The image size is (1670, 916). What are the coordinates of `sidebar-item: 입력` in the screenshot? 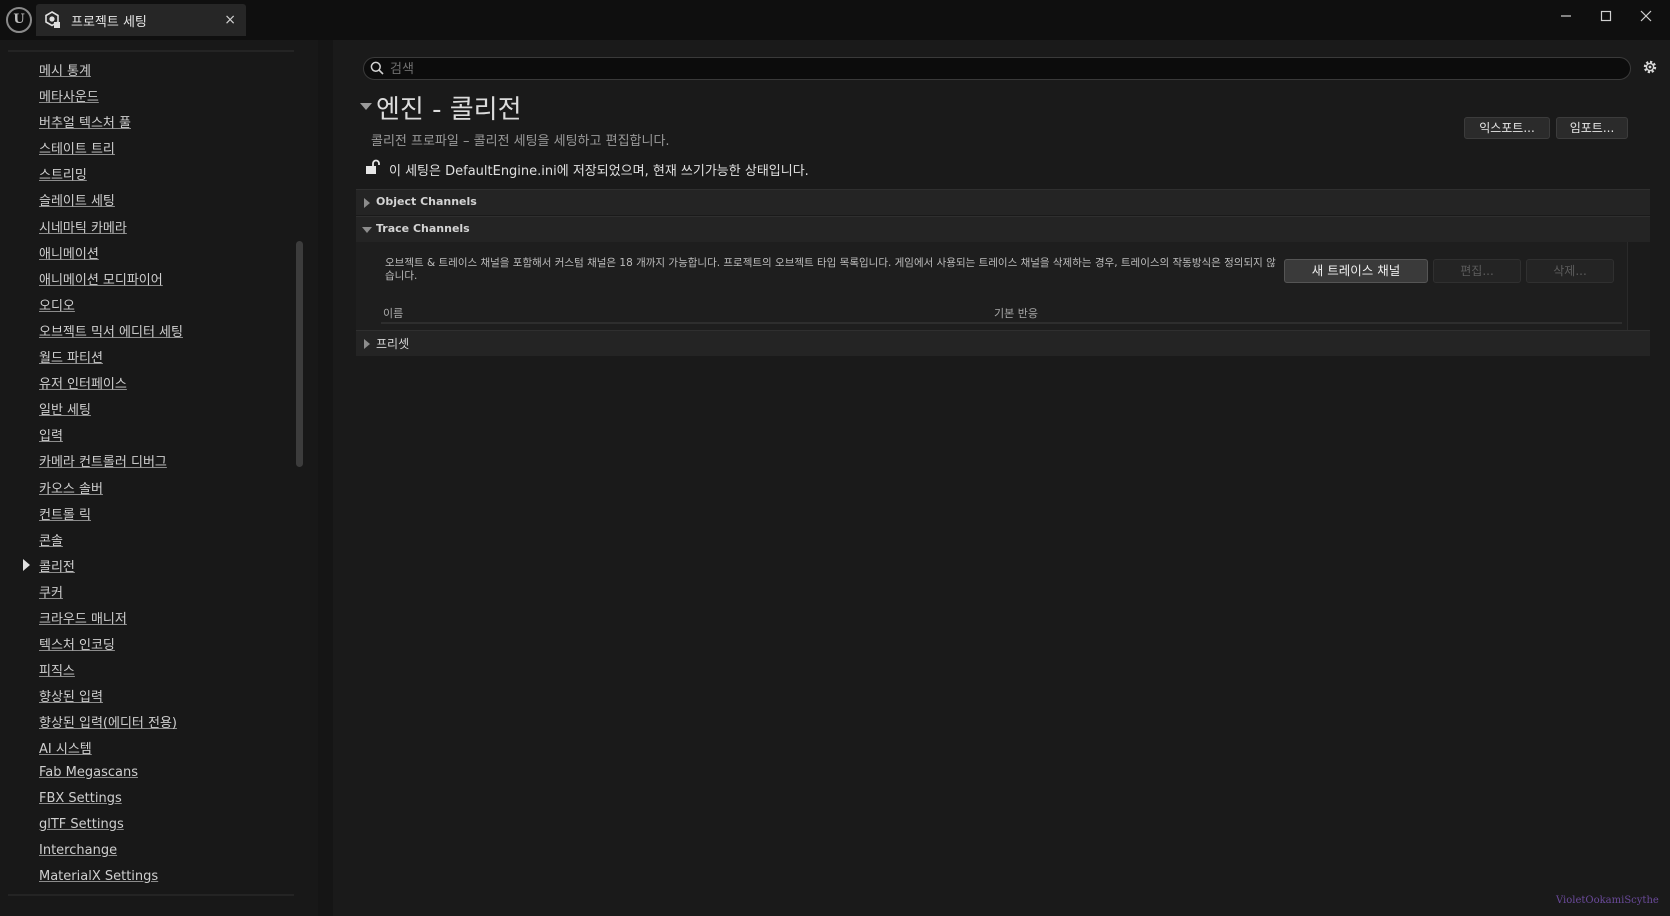 It's located at (150, 434).